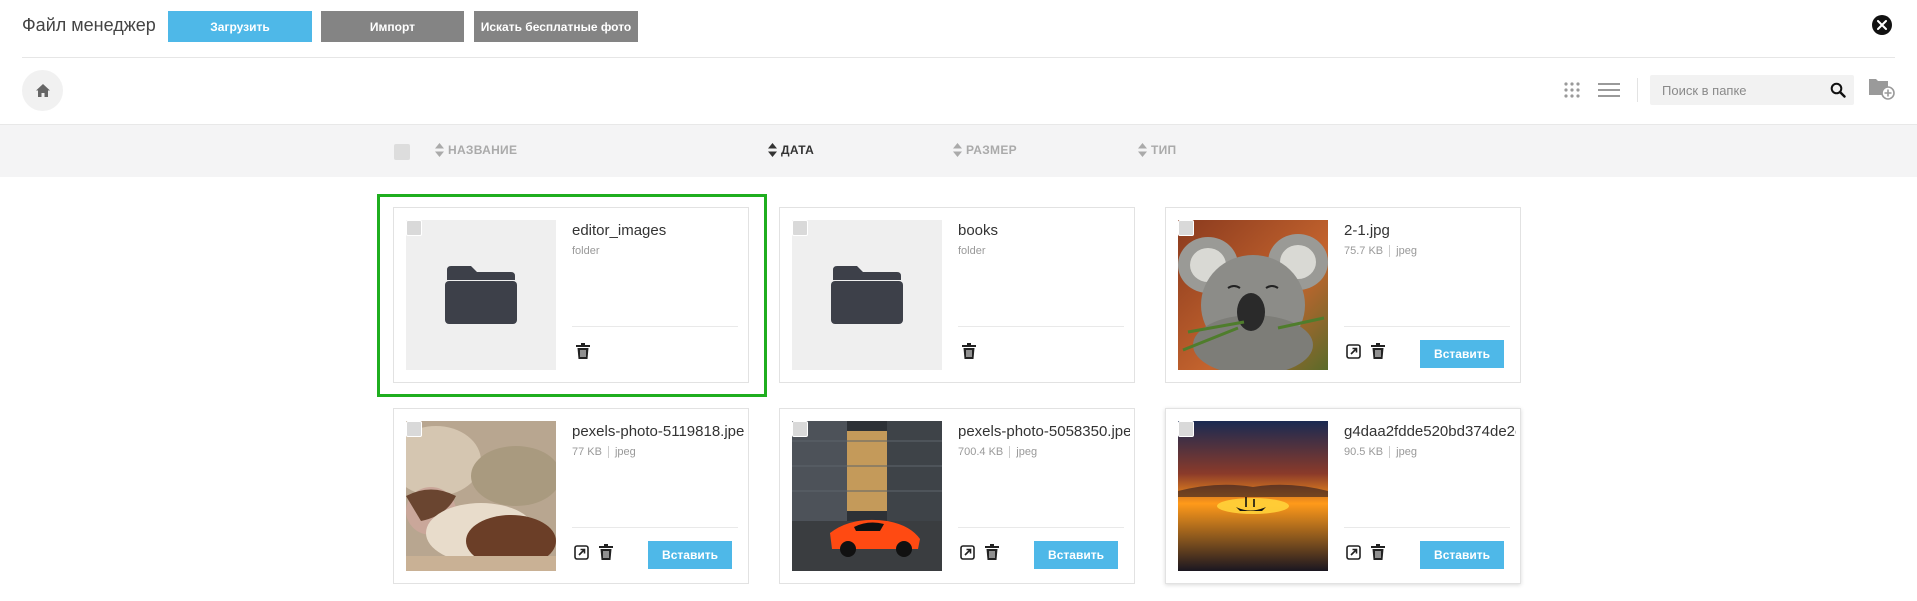 This screenshot has height=601, width=1917. Describe the element at coordinates (1430, 431) in the screenshot. I see `item-name: g4daa2fdde520bd374de2e.jpg` at that location.